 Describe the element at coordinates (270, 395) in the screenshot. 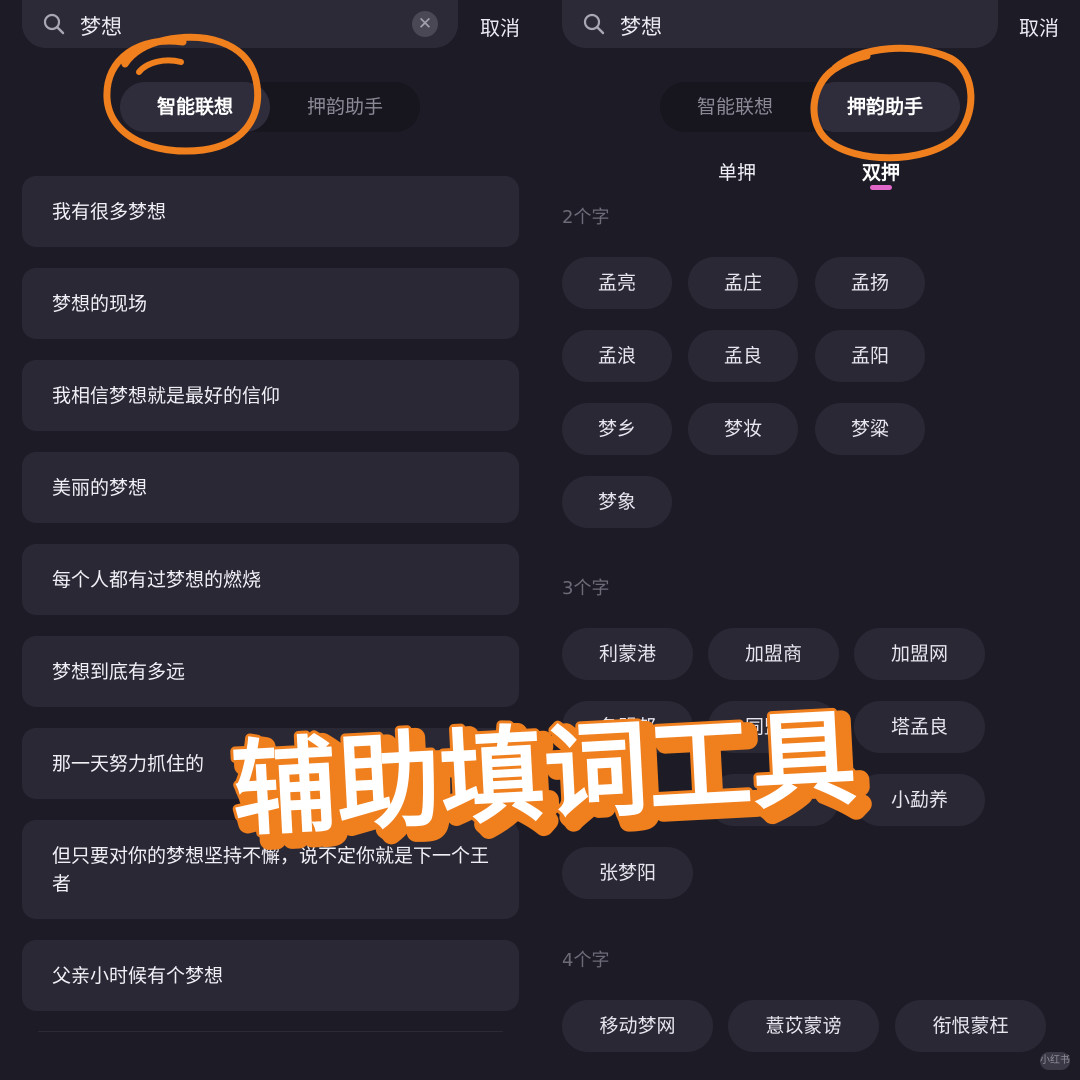

I see `suggestion-item: 我相信梦想就是最好的信仰` at that location.